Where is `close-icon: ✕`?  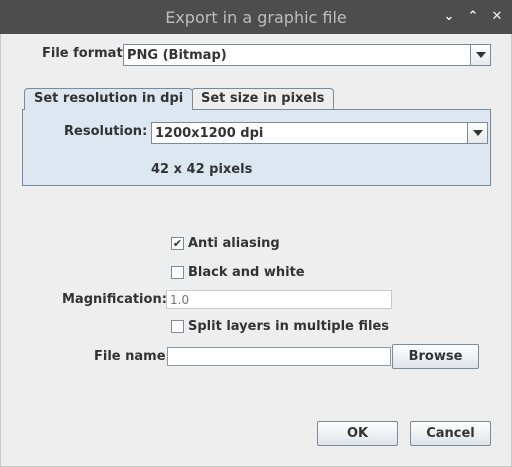
close-icon: ✕ is located at coordinates (497, 17).